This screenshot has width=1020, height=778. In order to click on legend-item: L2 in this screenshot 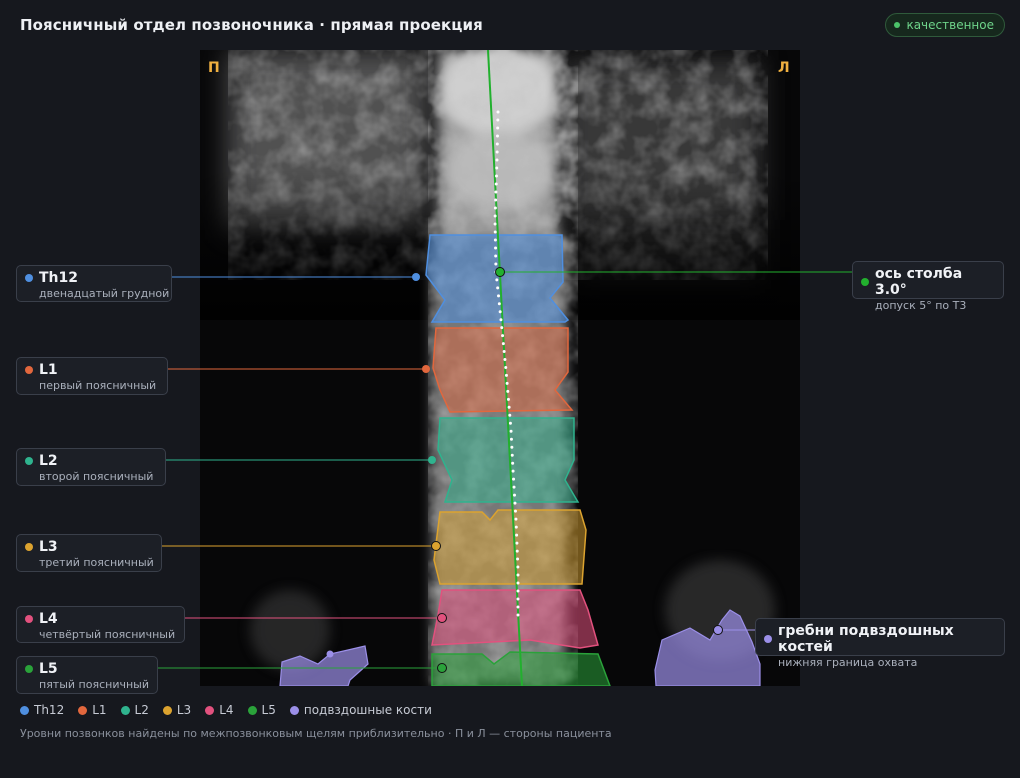, I will do `click(134, 710)`.